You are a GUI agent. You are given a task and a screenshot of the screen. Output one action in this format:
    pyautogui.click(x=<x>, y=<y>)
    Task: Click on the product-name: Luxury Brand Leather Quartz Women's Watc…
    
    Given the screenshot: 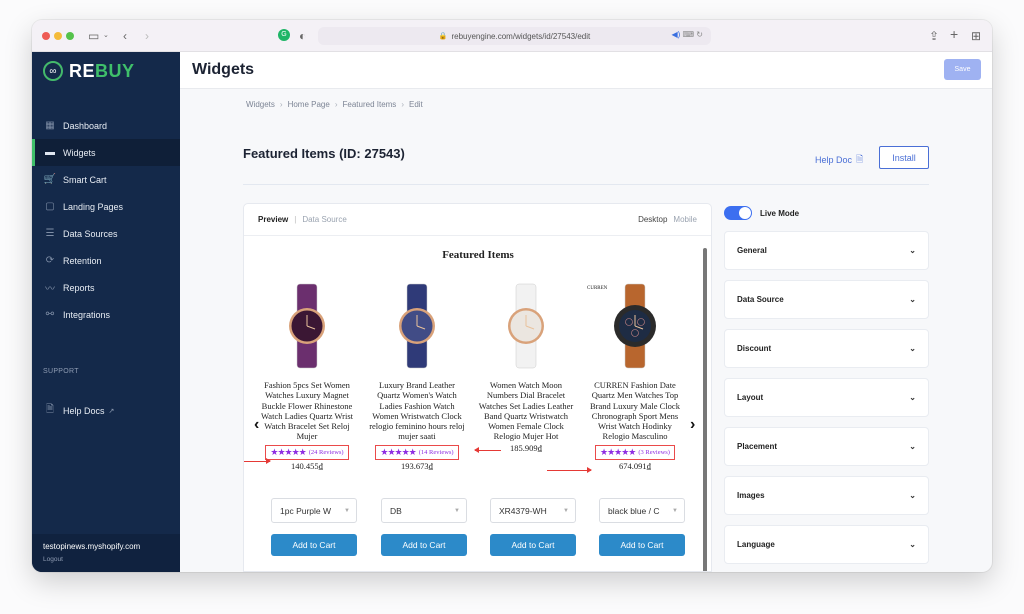 What is the action you would take?
    pyautogui.click(x=417, y=411)
    